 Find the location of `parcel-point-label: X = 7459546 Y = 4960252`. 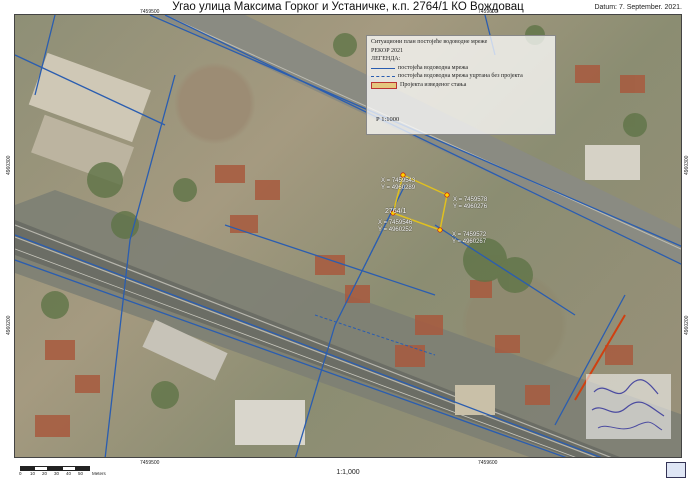

parcel-point-label: X = 7459546 Y = 4960252 is located at coordinates (395, 226).